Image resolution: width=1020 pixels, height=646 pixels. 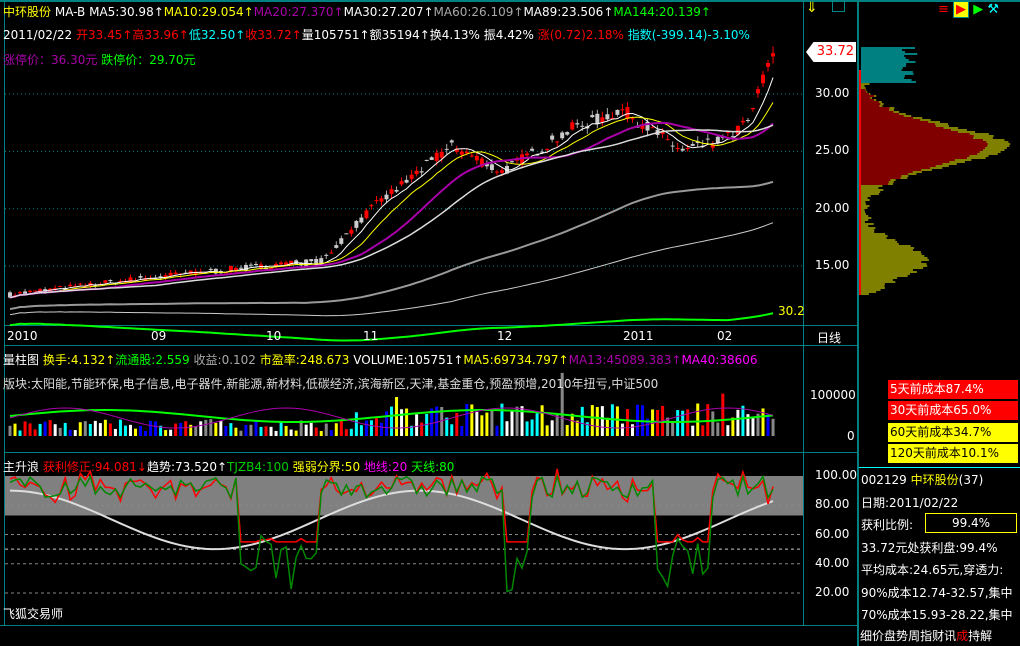 What do you see at coordinates (978, 9) in the screenshot?
I see `chip-green-icon: ▶` at bounding box center [978, 9].